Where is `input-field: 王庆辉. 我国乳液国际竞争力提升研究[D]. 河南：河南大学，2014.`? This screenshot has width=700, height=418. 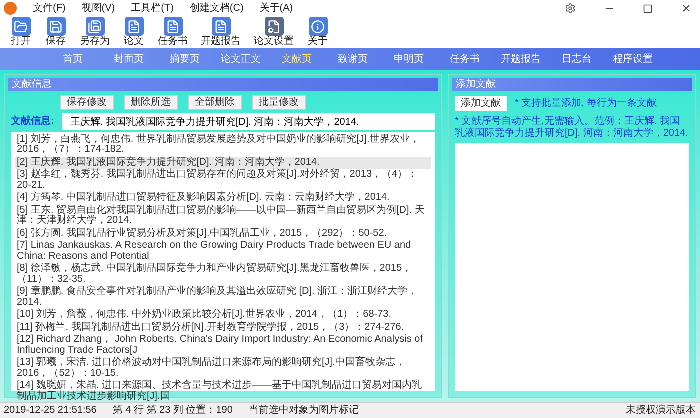
input-field: 王庆辉. 我国乳液国际竞争力提升研究[D]. 河南：河南大学，2014. is located at coordinates (248, 121).